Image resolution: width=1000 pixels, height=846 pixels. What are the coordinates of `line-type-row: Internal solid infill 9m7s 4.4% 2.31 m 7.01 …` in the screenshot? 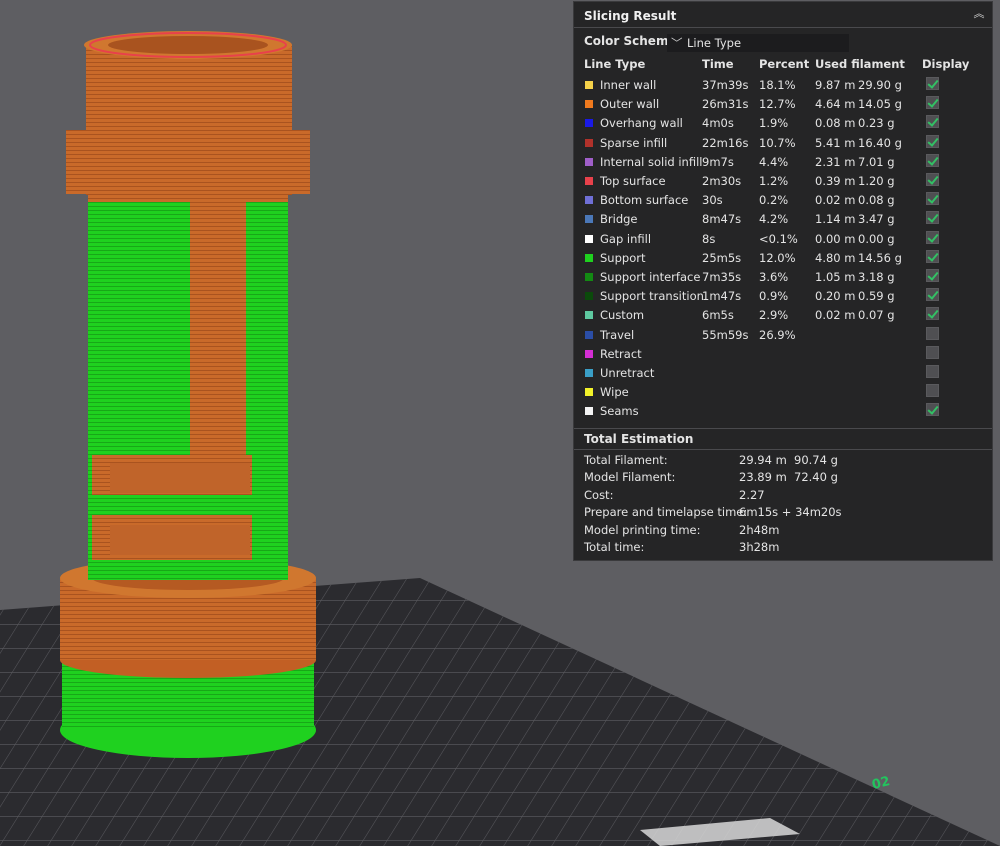 It's located at (783, 162).